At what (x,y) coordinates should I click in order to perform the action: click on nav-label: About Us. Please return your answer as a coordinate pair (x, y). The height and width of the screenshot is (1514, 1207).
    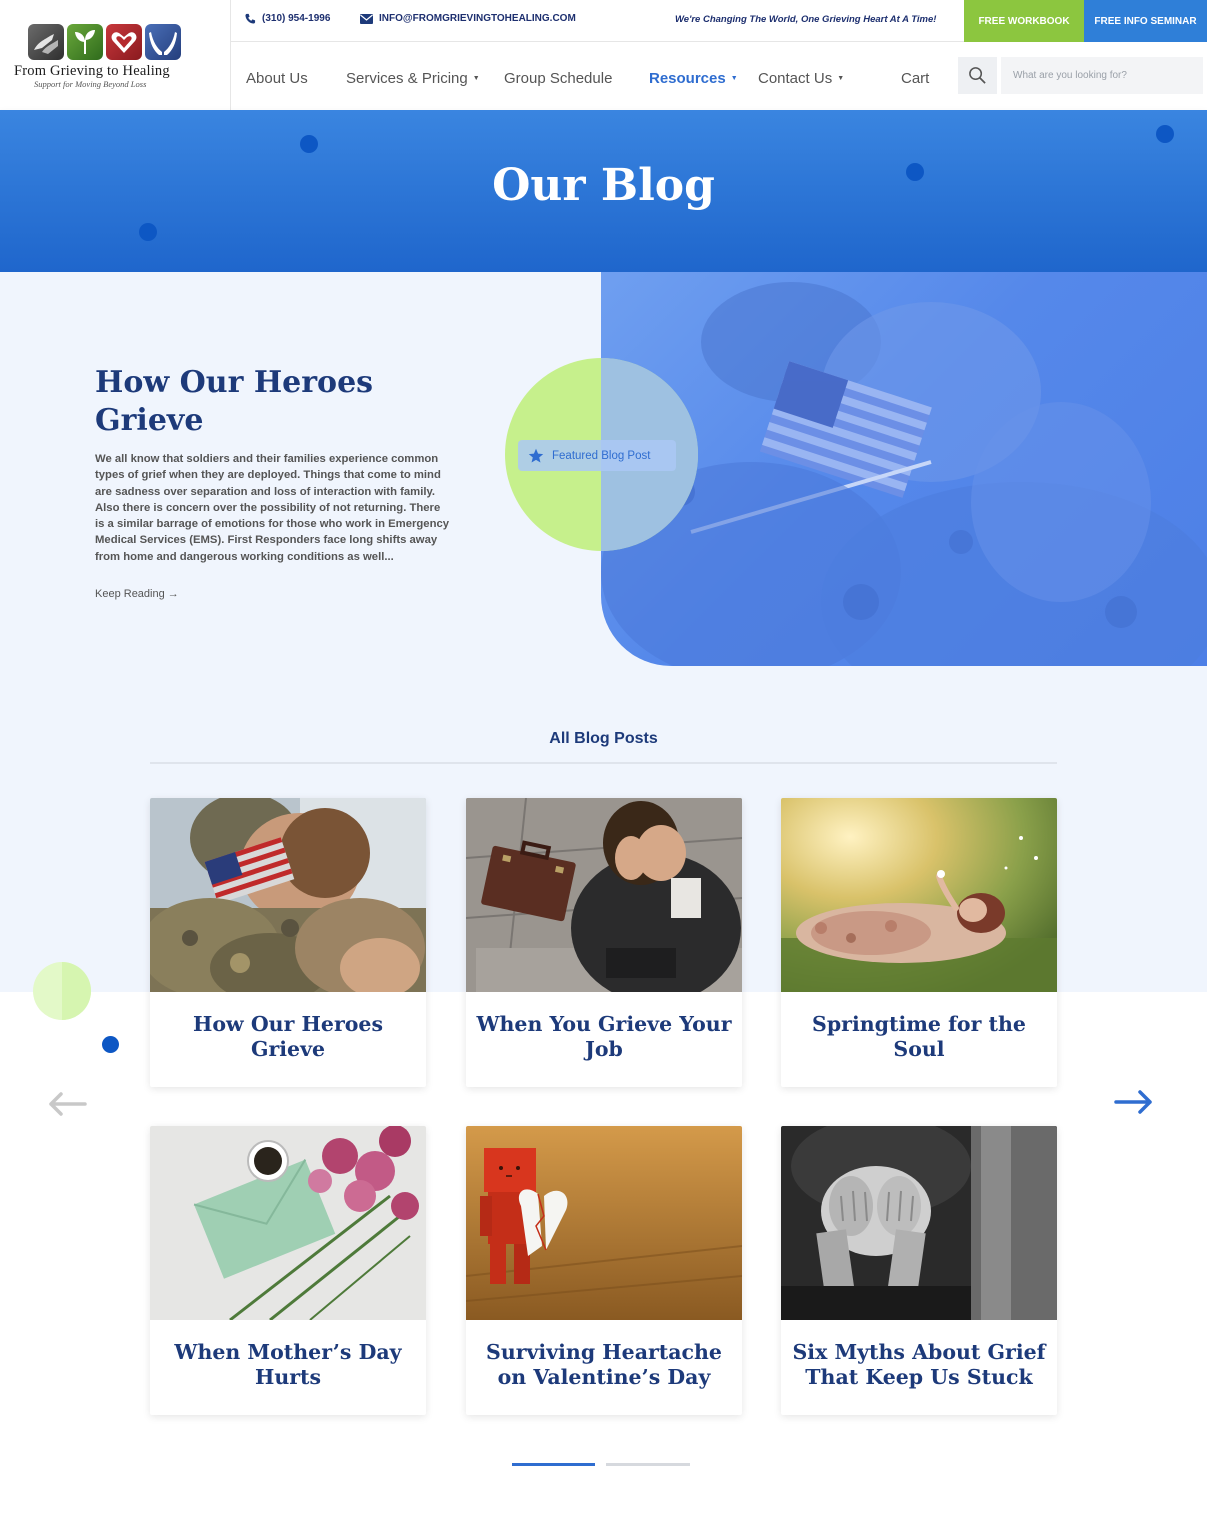
    Looking at the image, I should click on (277, 78).